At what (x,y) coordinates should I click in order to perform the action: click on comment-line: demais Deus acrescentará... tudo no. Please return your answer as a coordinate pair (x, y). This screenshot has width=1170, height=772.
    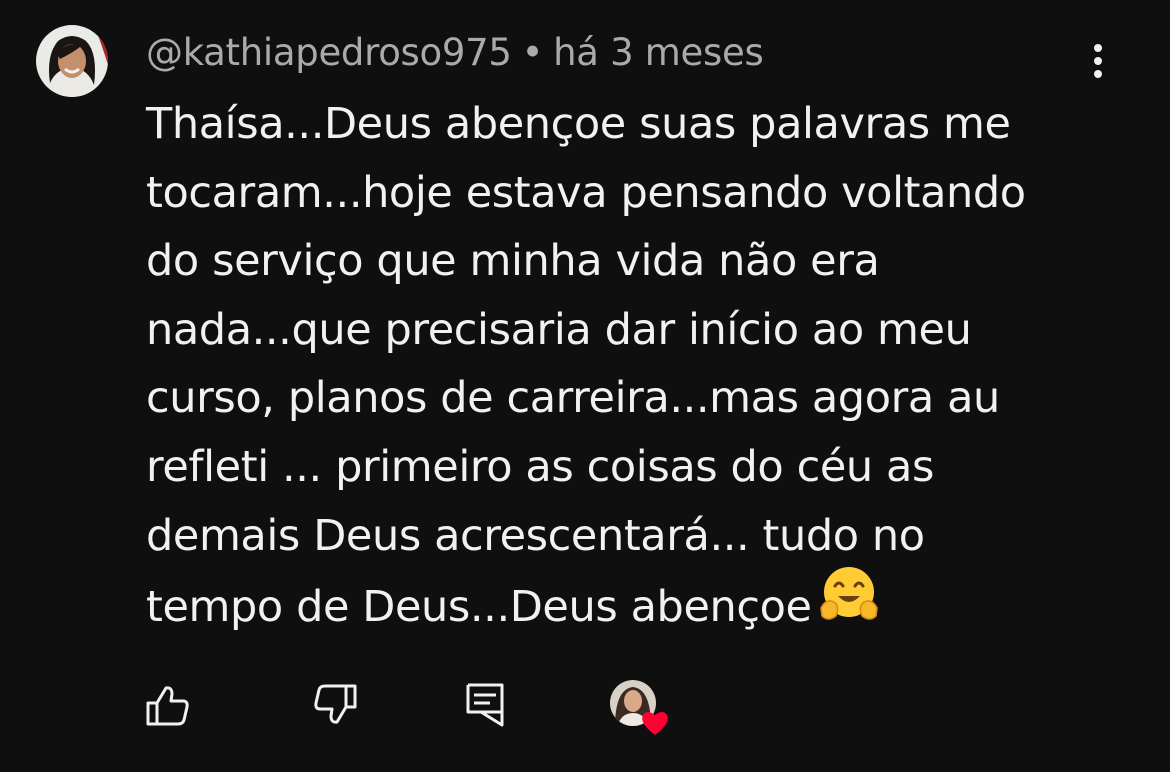
    Looking at the image, I should click on (535, 535).